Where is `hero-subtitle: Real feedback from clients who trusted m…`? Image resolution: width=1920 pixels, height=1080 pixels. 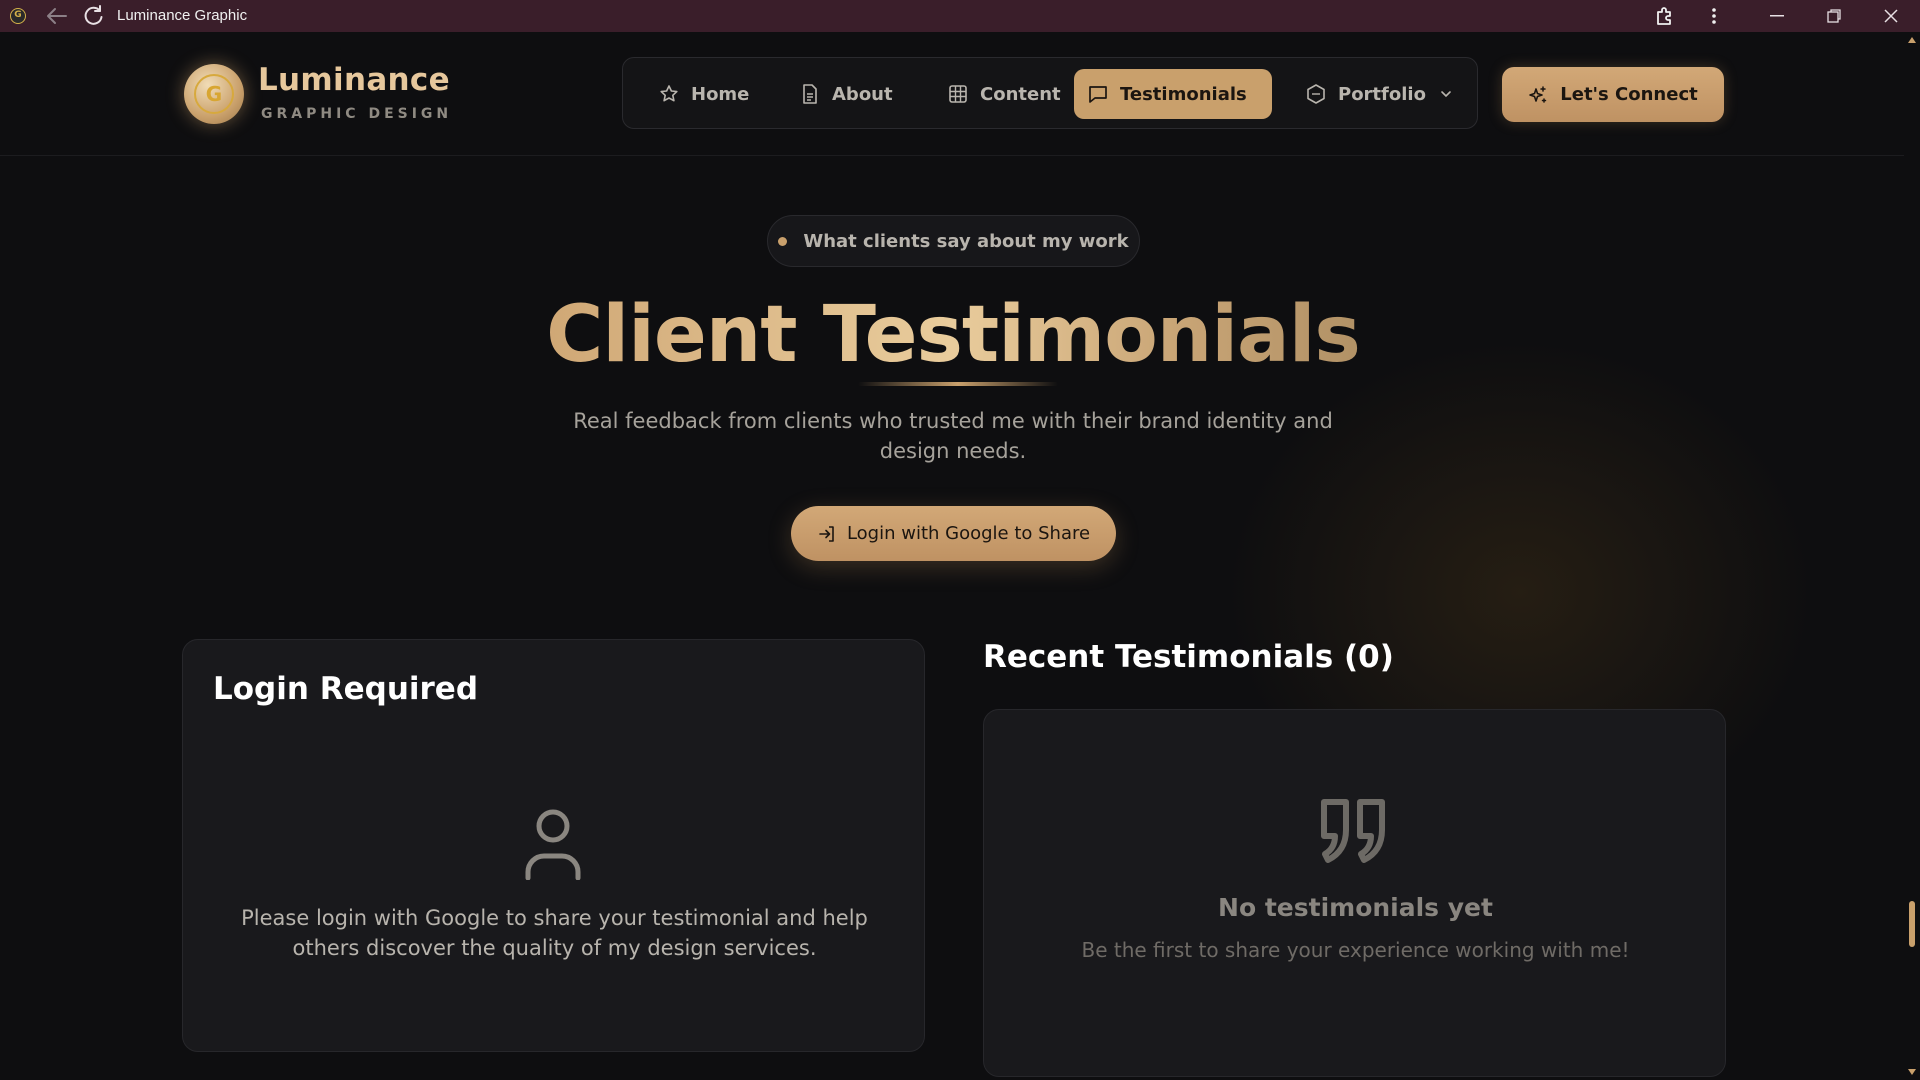
hero-subtitle: Real feedback from clients who trusted m… is located at coordinates (953, 436).